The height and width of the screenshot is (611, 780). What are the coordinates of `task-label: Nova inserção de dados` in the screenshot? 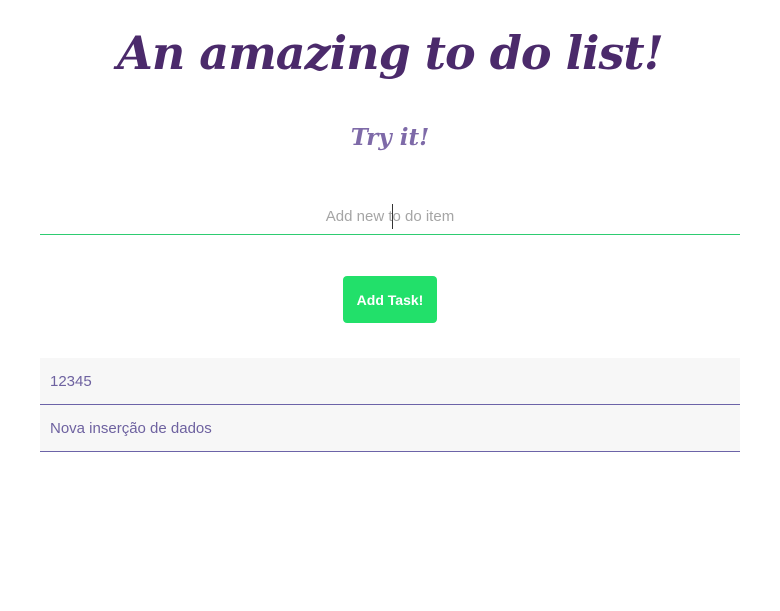 It's located at (131, 428).